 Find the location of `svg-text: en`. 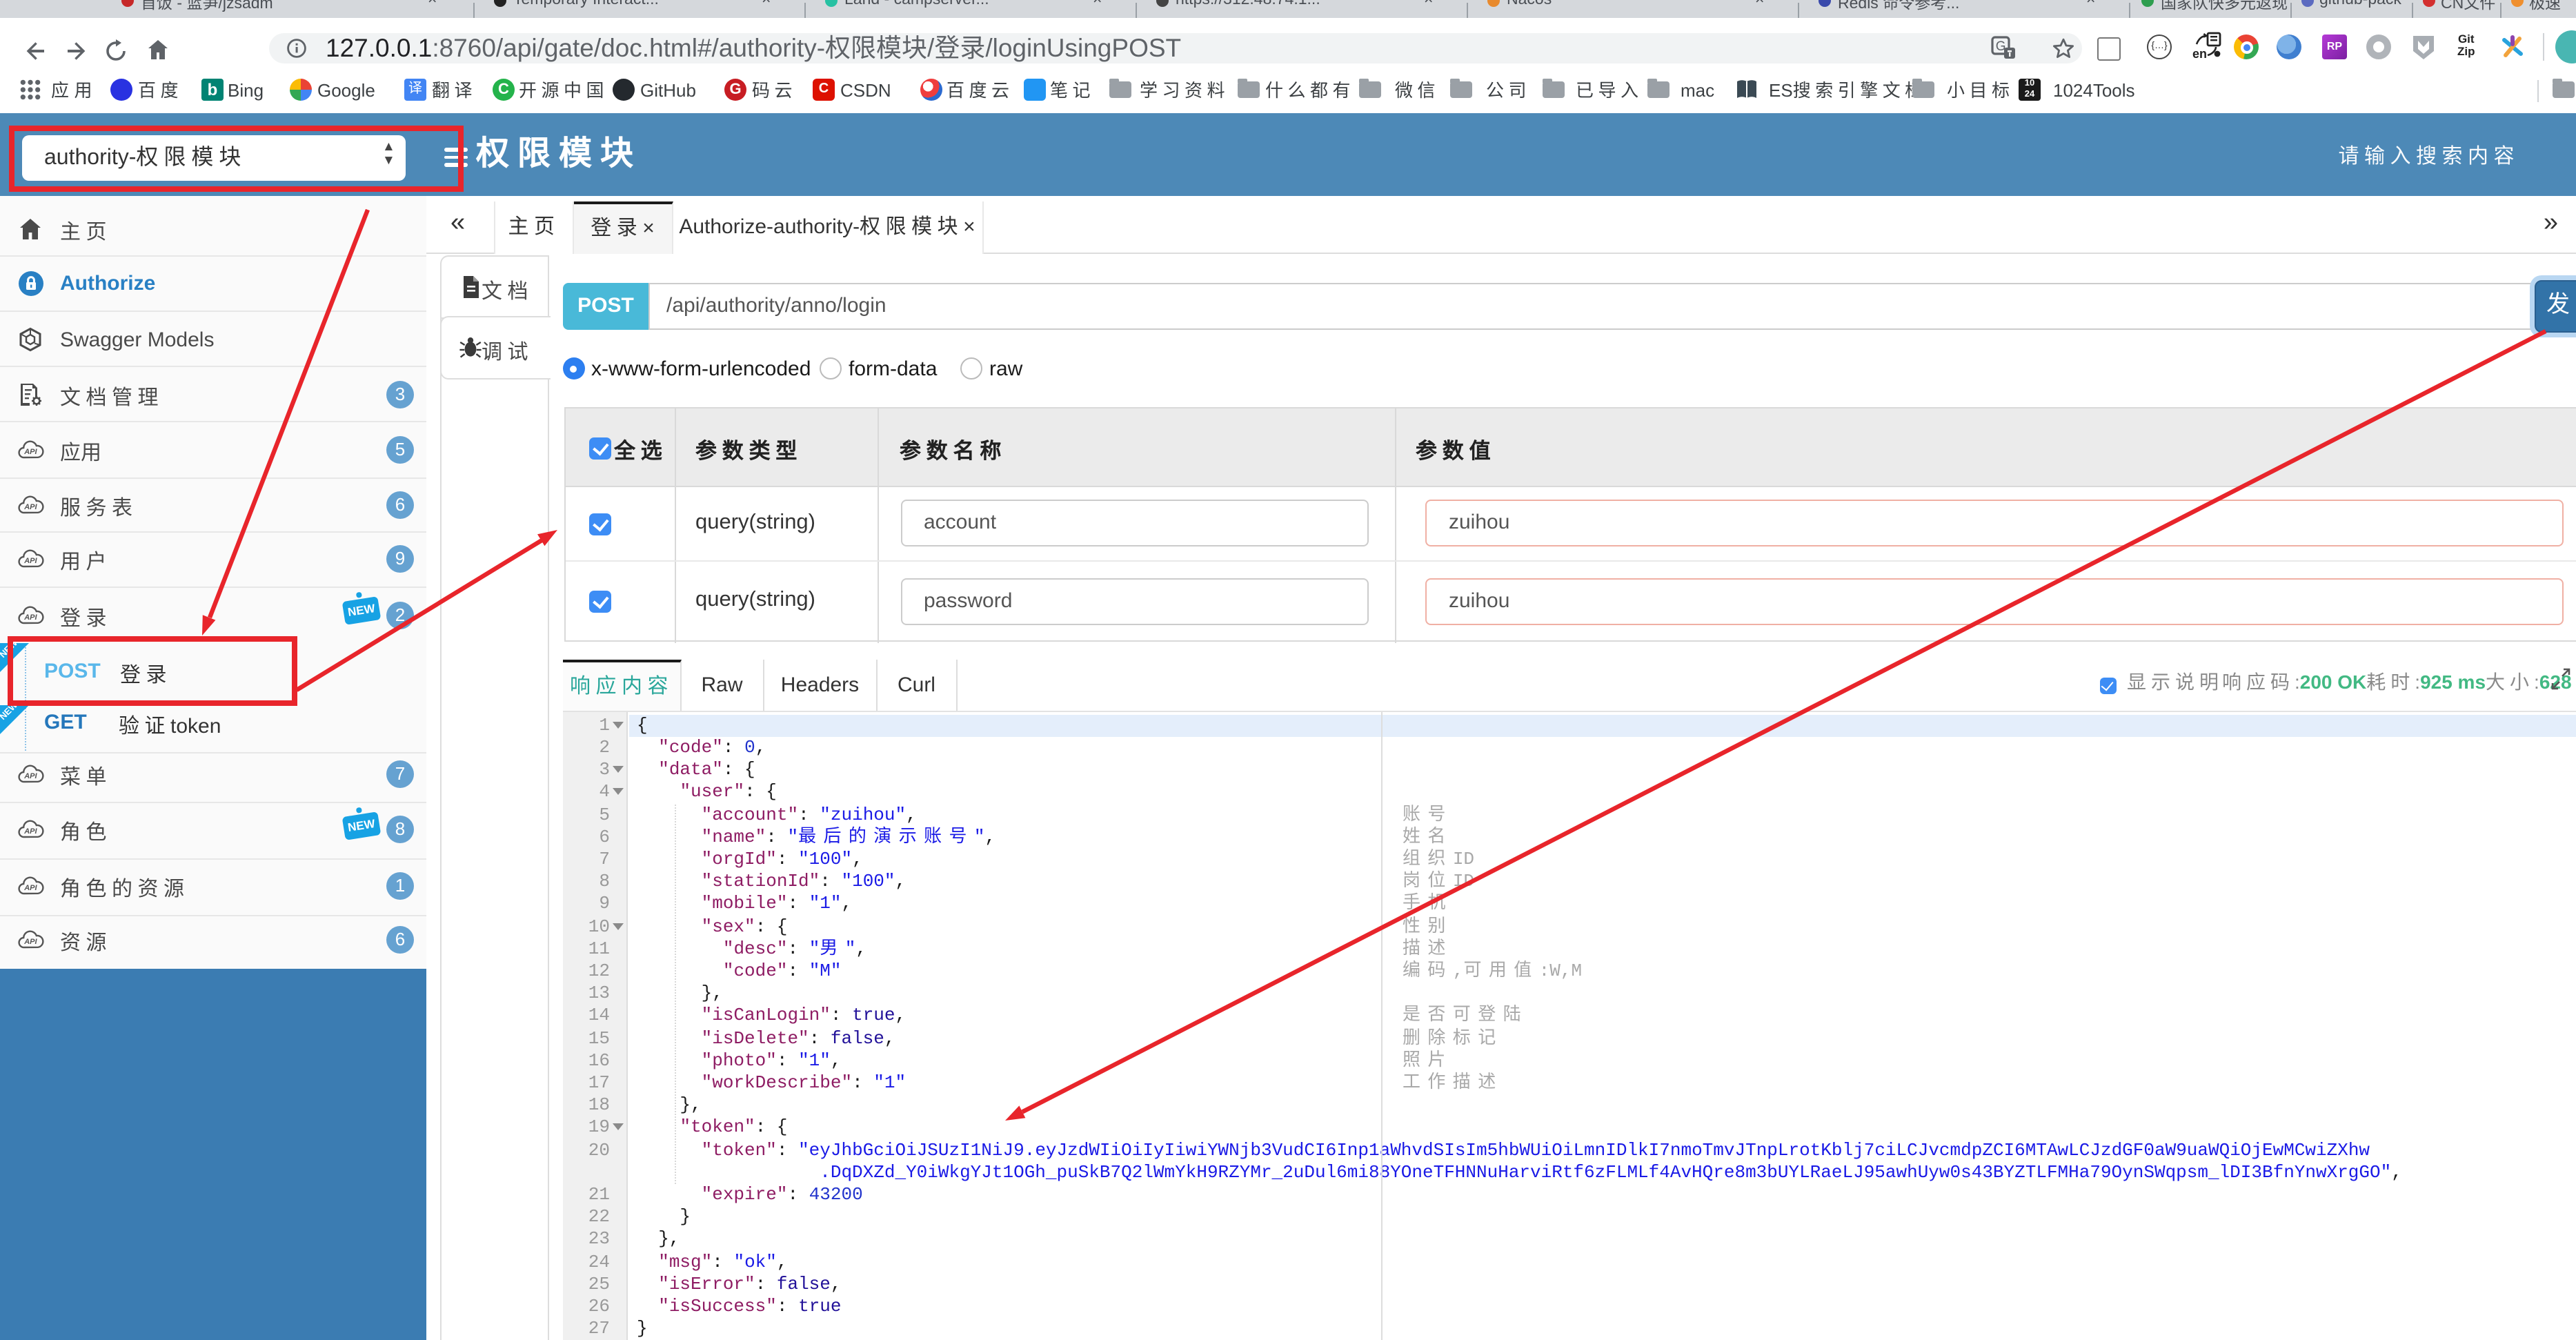

svg-text: en is located at coordinates (2199, 54).